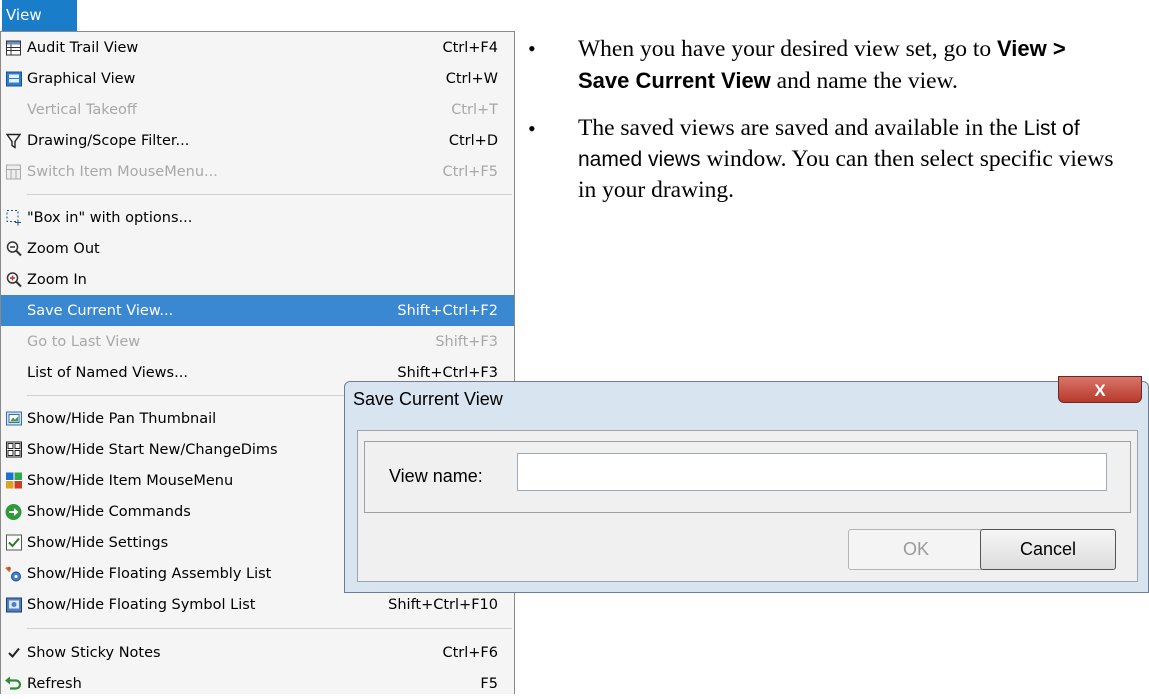  Describe the element at coordinates (443, 604) in the screenshot. I see `menu-item-shortcut: Shift+Ctrl+F10` at that location.